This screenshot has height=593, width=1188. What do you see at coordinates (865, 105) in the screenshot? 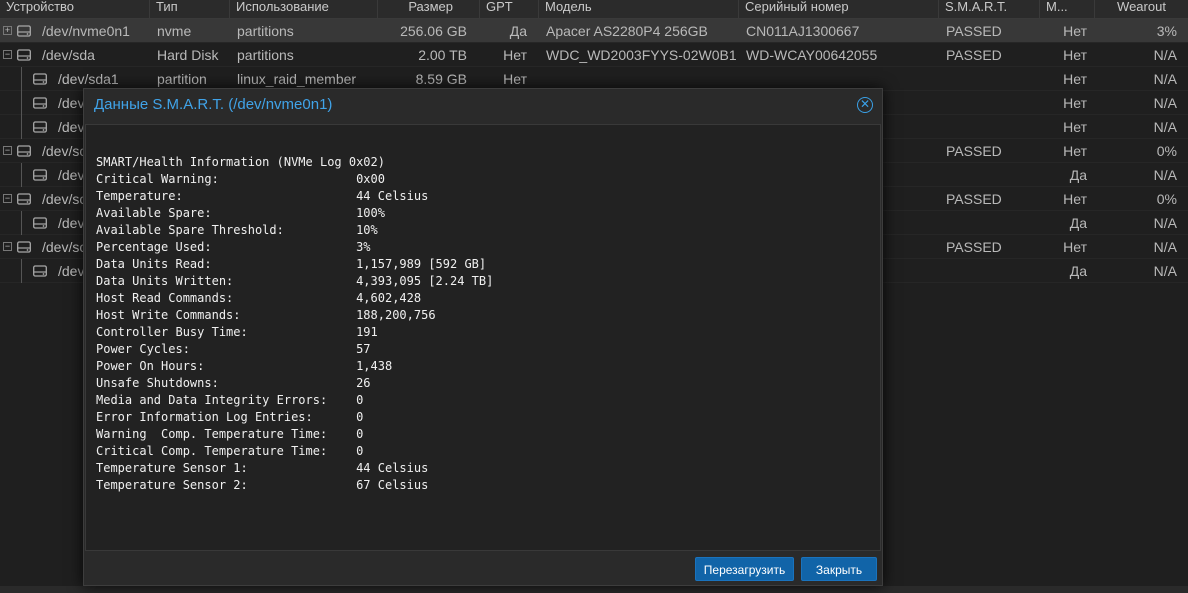
I see `close-icon: ✕` at bounding box center [865, 105].